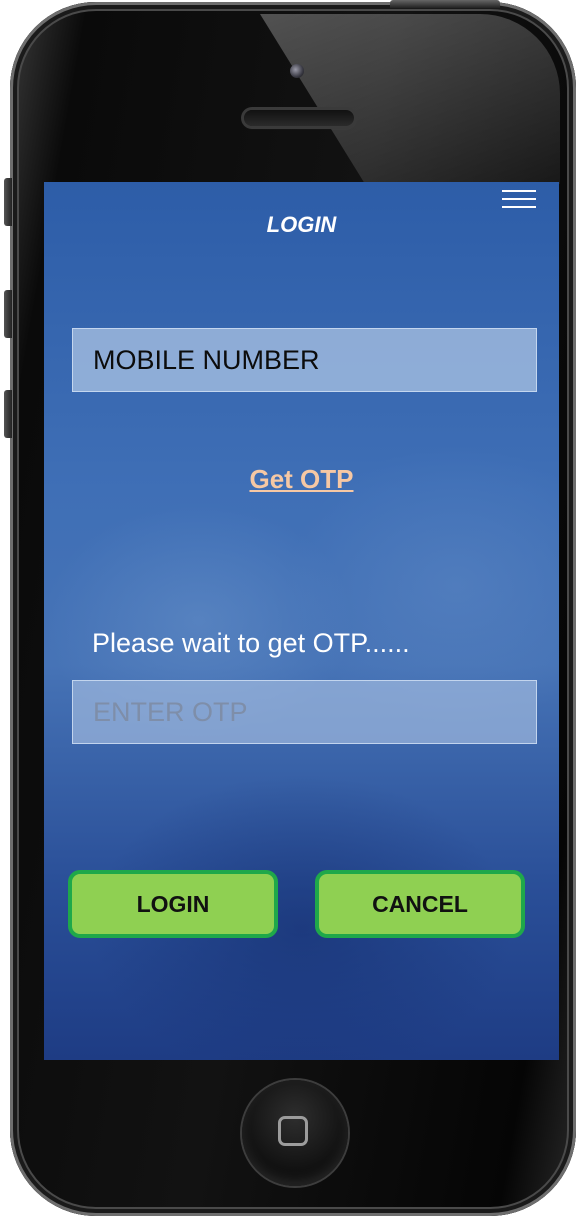  I want to click on mobile-number-field: MOBILE NUMBER, so click(304, 360).